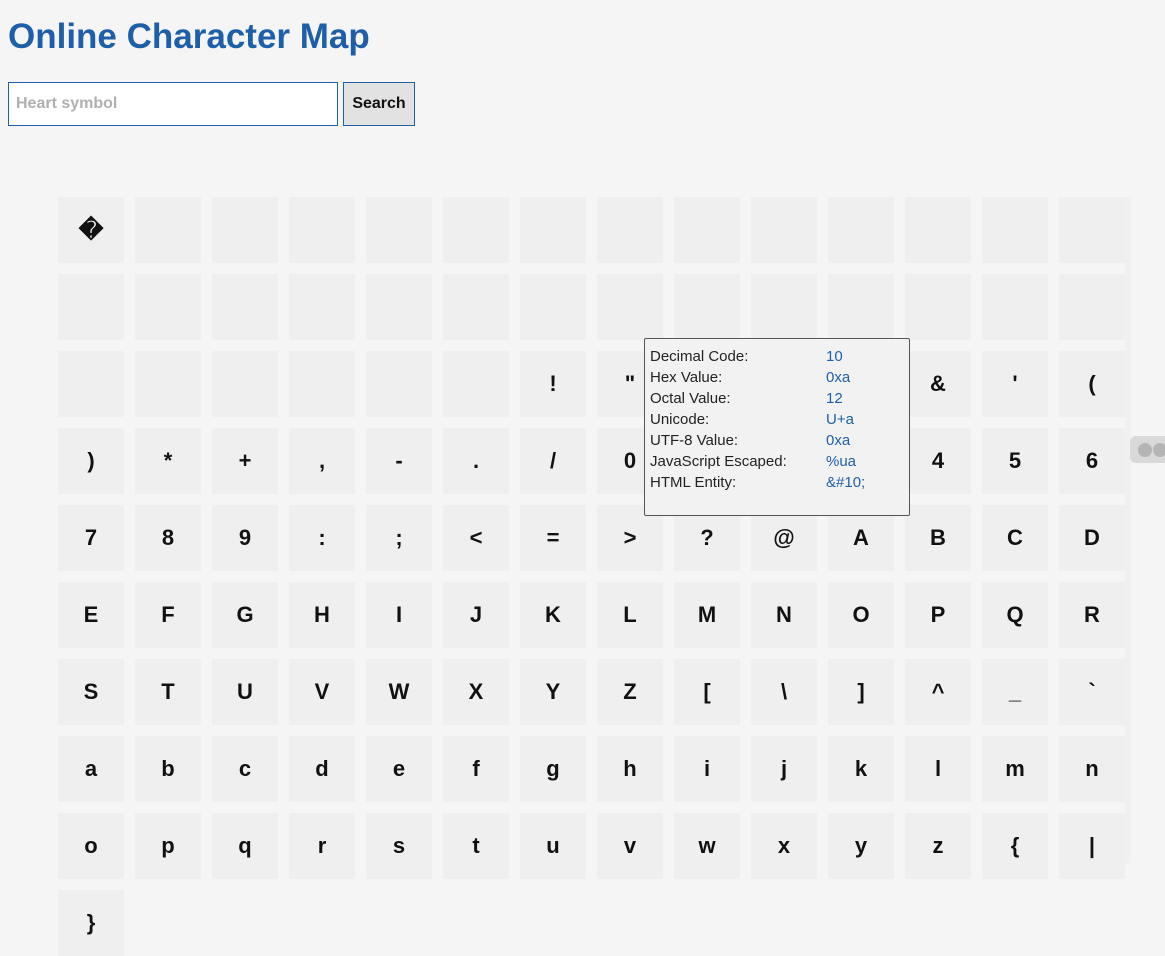 This screenshot has height=956, width=1165. Describe the element at coordinates (938, 461) in the screenshot. I see `character-cell: 4` at that location.